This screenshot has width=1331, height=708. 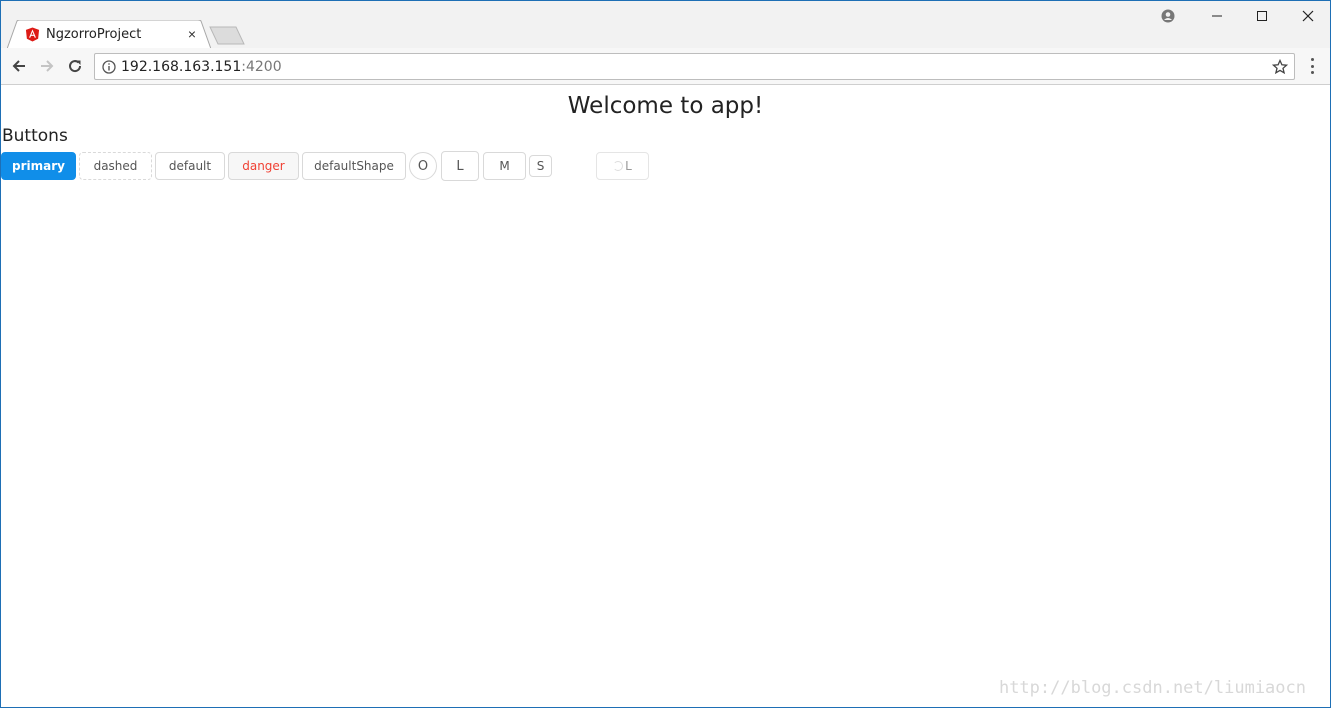 I want to click on reload-icon, so click(x=75, y=66).